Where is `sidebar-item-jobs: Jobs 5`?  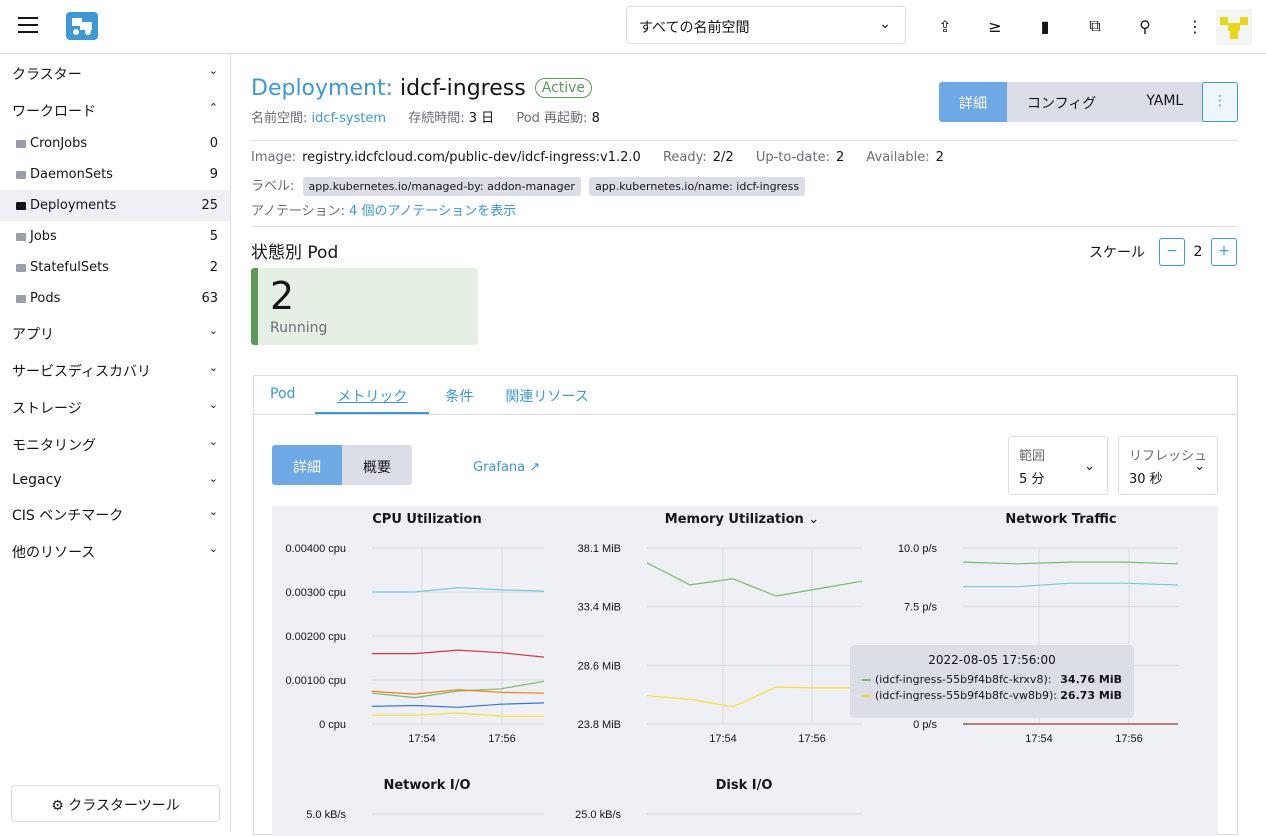 sidebar-item-jobs: Jobs 5 is located at coordinates (115, 236).